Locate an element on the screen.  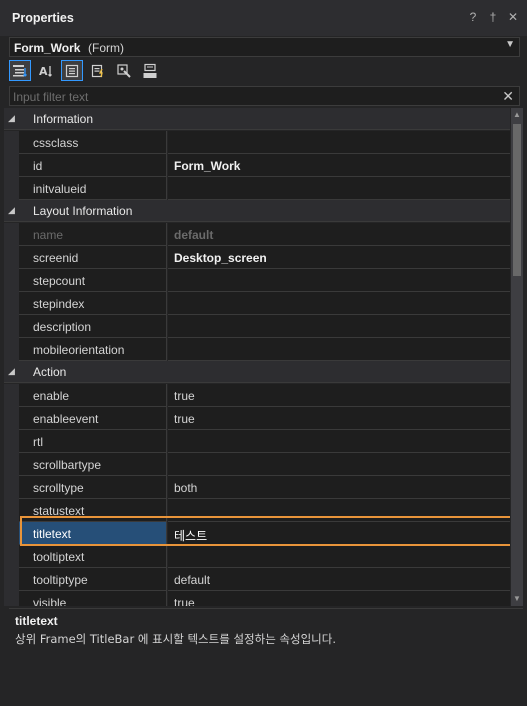
property-row-cssclass: cssclass is located at coordinates (257, 142).